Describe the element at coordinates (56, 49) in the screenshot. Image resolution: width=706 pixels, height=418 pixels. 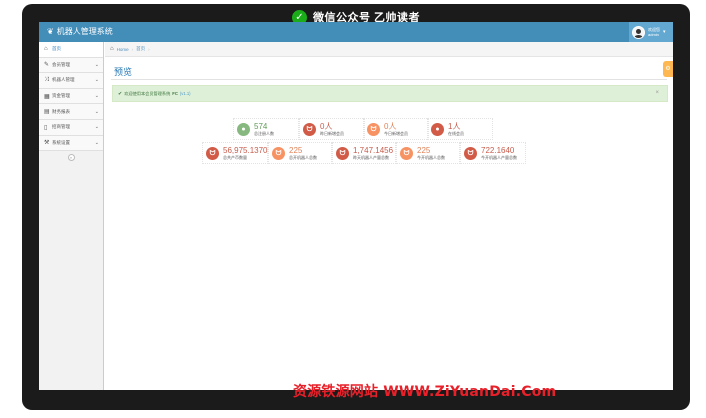
I see `sidebar-item-label: 首页` at that location.